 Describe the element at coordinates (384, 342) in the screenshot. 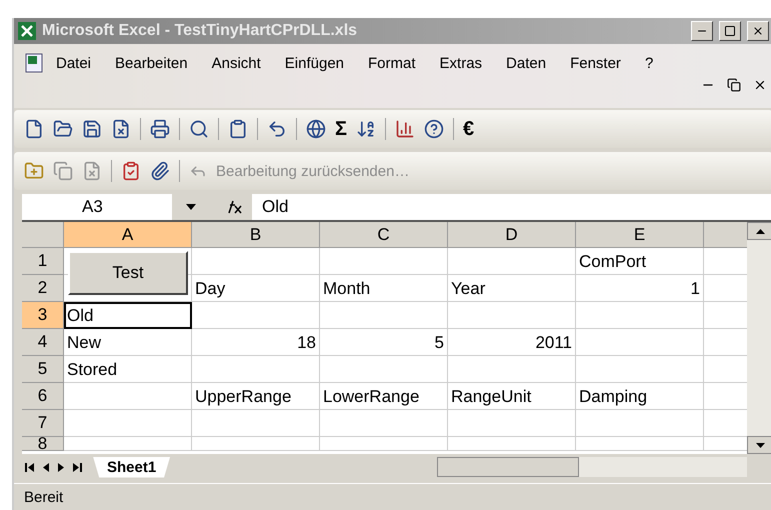

I see `table-cell: 5` at that location.